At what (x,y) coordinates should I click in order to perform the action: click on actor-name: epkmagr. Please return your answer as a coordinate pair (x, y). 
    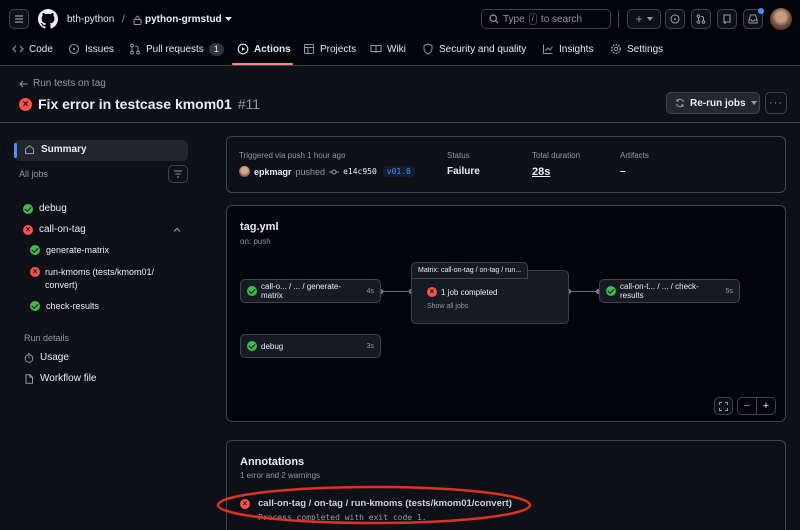
    Looking at the image, I should click on (273, 172).